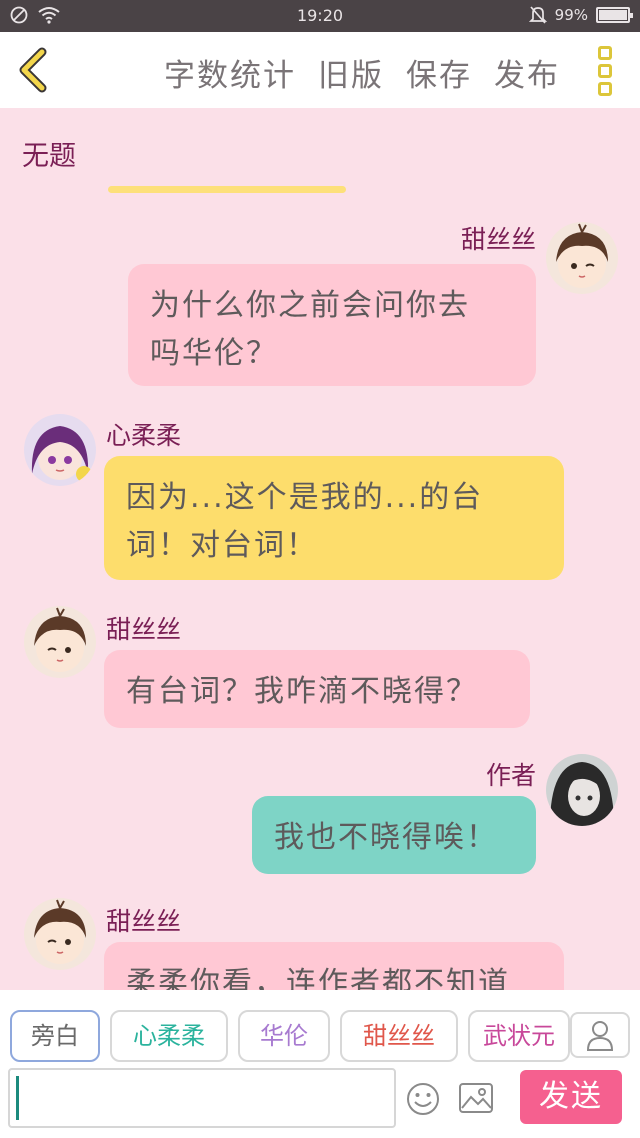 This screenshot has width=640, height=1138. Describe the element at coordinates (169, 1036) in the screenshot. I see `role-button-xinrouruo: 心柔柔` at that location.